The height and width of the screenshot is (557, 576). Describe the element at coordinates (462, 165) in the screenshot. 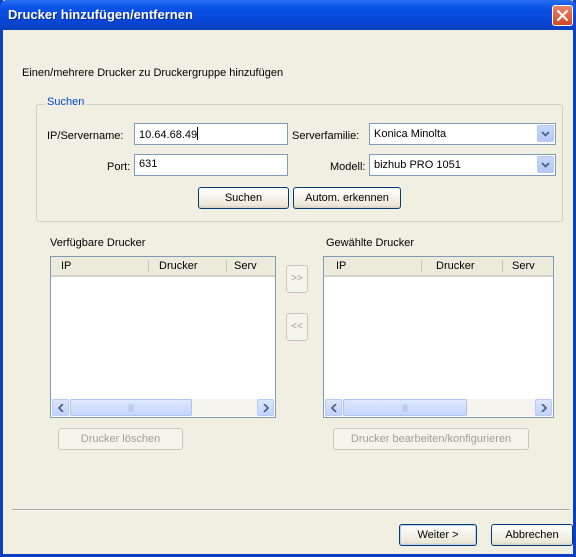

I see `model-select: bizhub PRO 1051` at that location.